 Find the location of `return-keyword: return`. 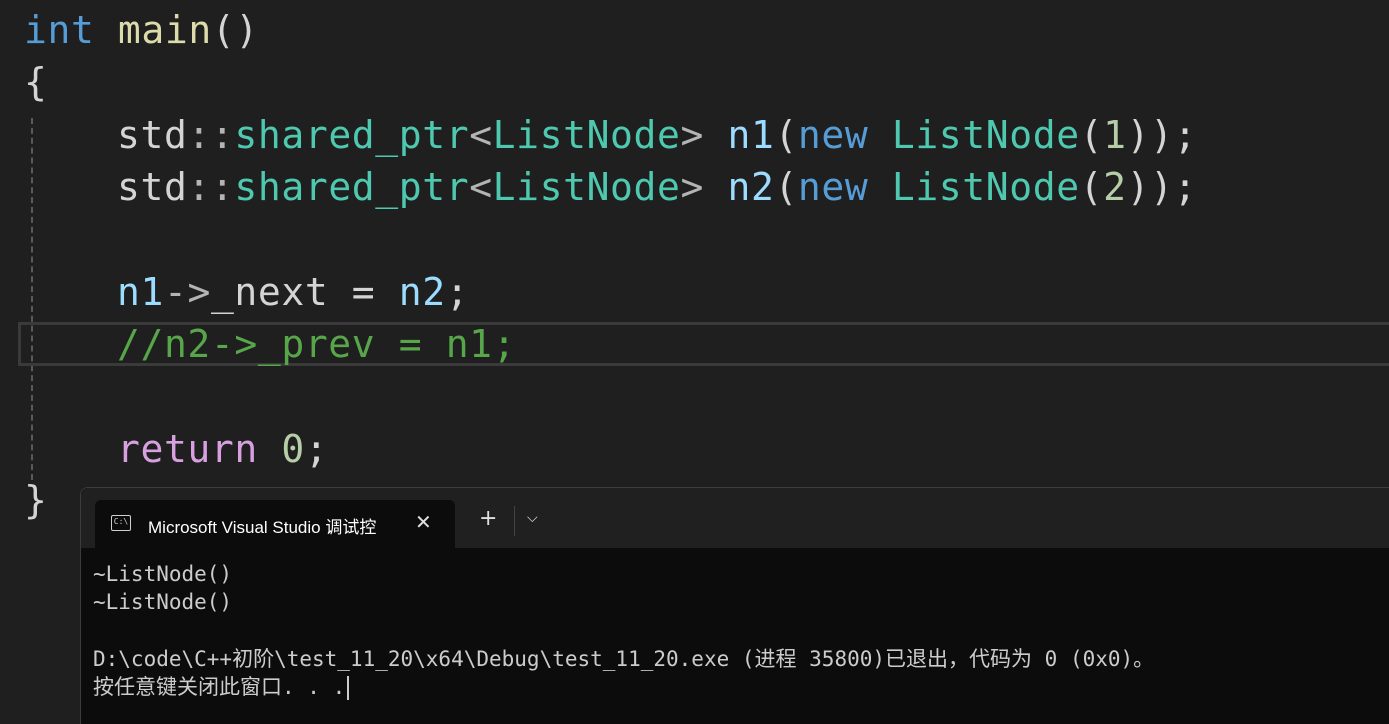

return-keyword: return is located at coordinates (187, 449).